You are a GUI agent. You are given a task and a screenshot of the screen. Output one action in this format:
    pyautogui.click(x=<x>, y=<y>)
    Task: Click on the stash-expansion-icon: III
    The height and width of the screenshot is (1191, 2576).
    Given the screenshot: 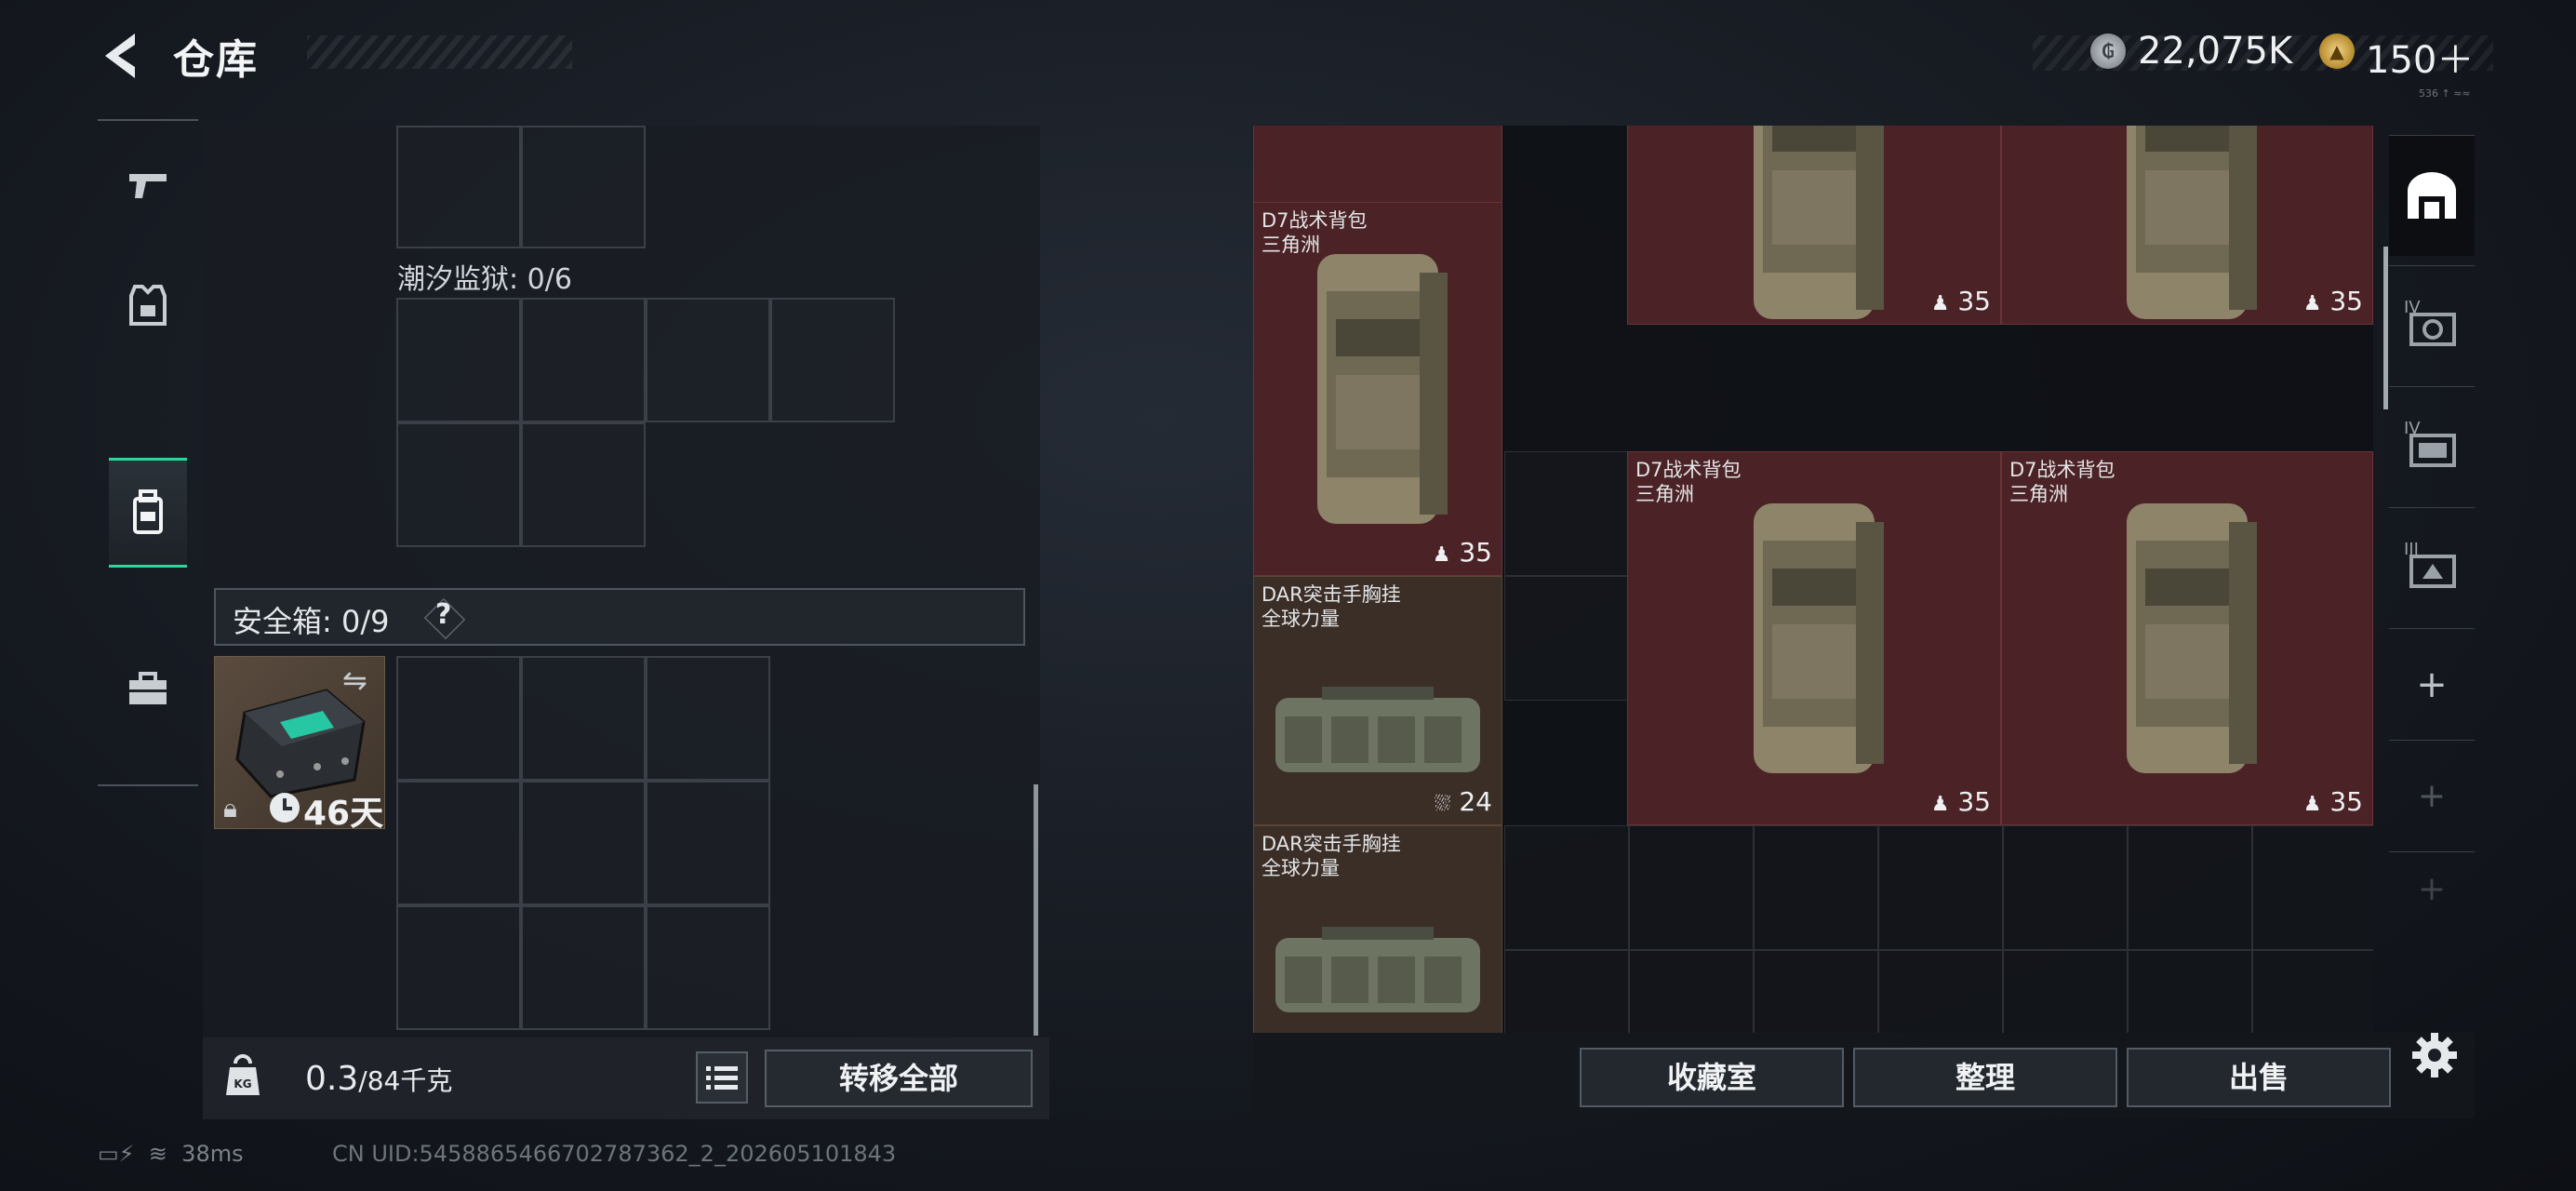 What is the action you would take?
    pyautogui.click(x=2430, y=564)
    